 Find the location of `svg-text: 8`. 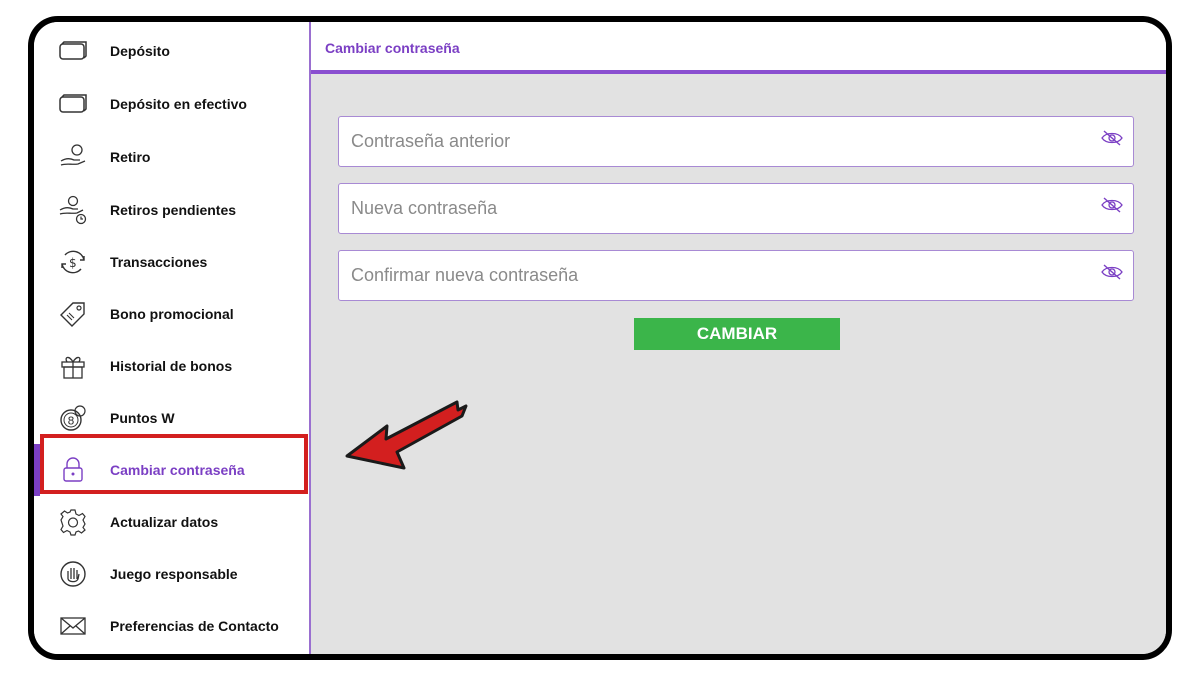

svg-text: 8 is located at coordinates (71, 421).